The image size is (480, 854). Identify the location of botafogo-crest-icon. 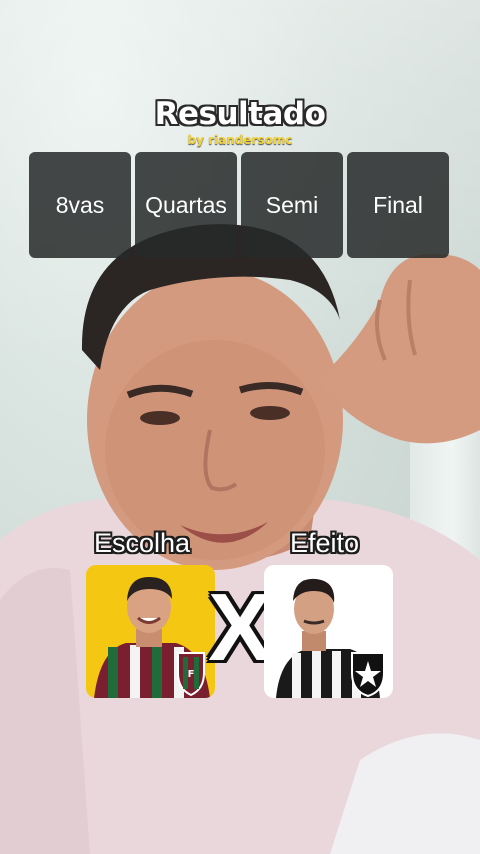
(368, 675).